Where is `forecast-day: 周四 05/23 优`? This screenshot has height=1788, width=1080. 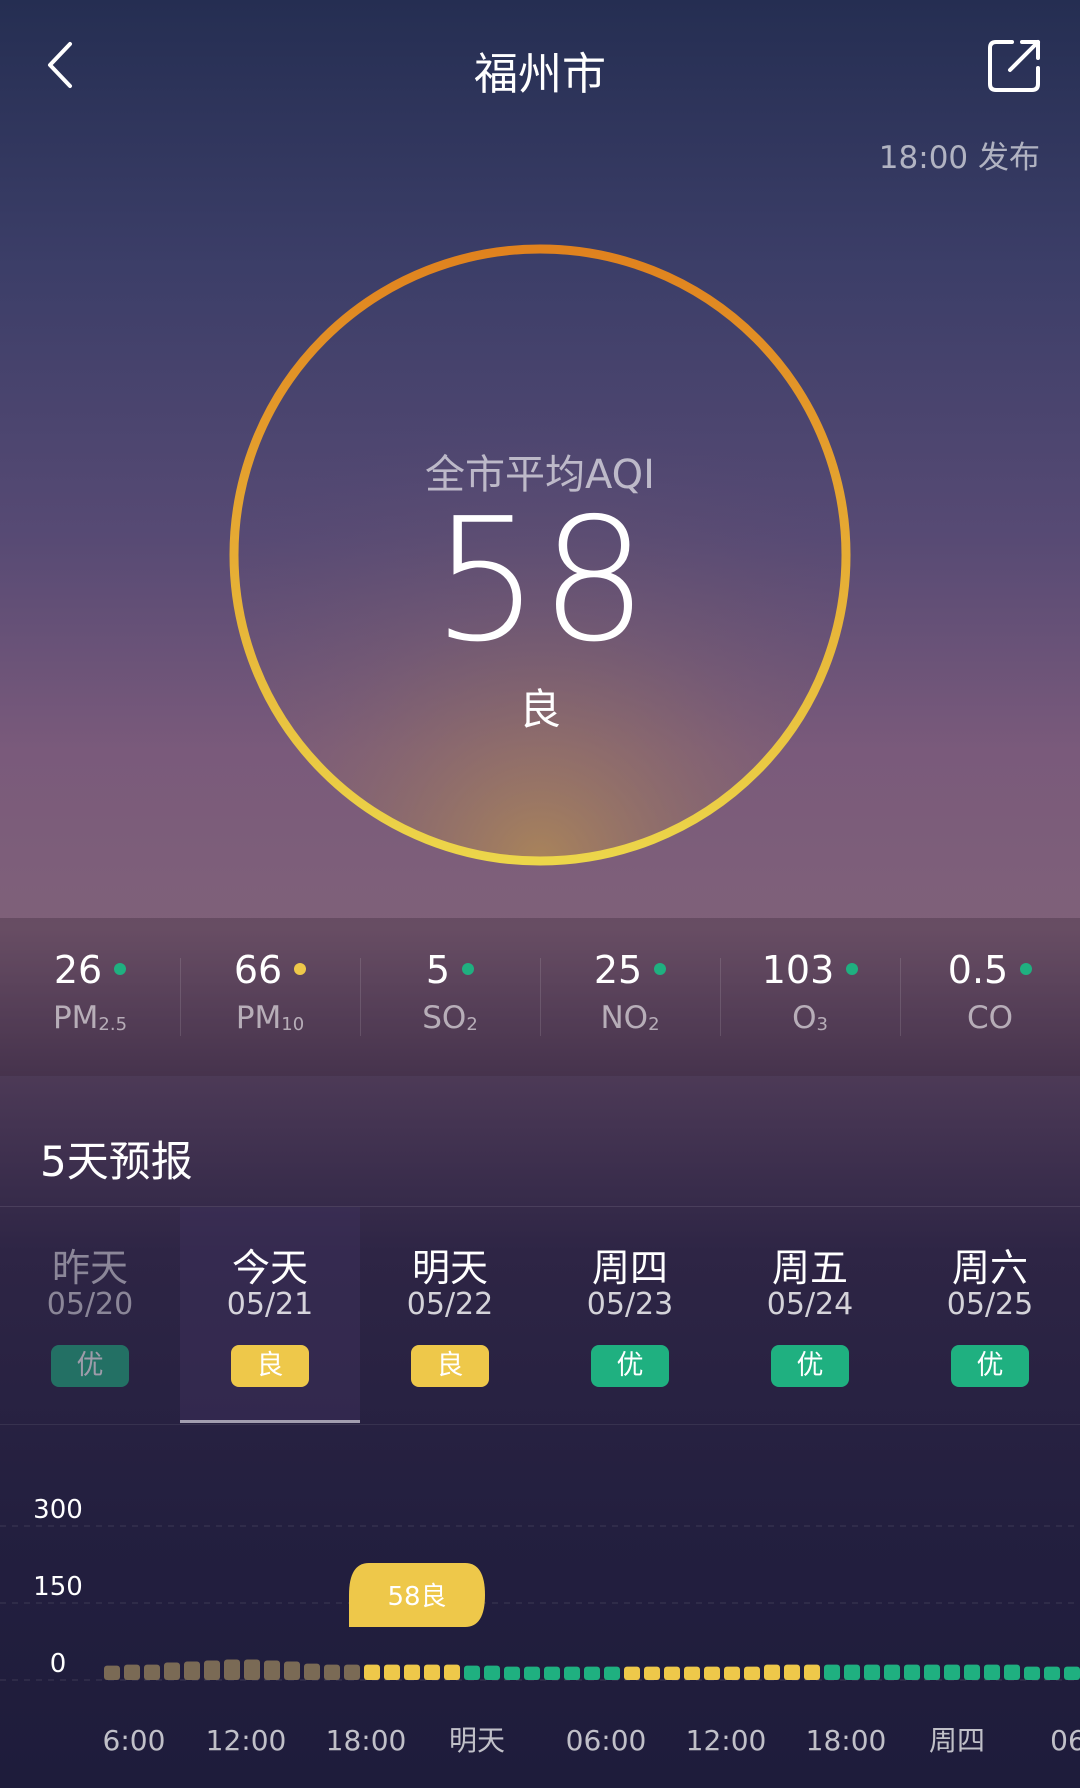 forecast-day: 周四 05/23 优 is located at coordinates (630, 1315).